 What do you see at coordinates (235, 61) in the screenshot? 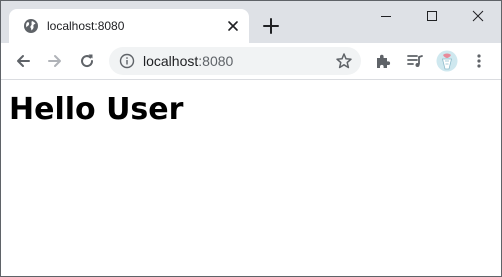
I see `address-bar: localhost:8080` at bounding box center [235, 61].